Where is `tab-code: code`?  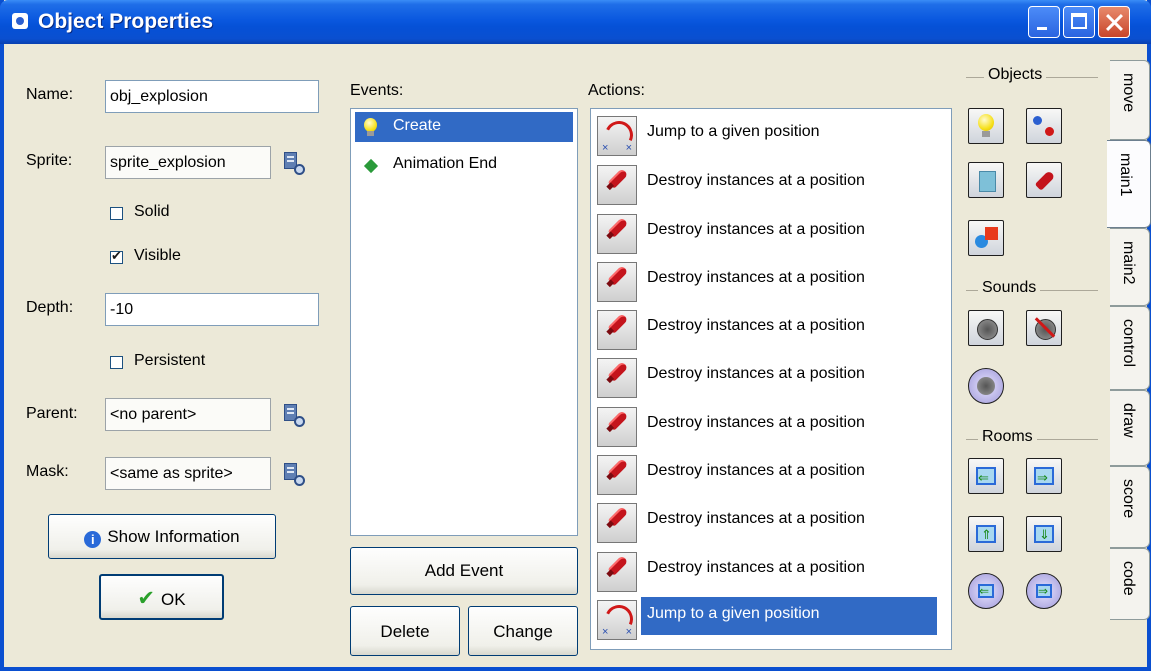
tab-code: code is located at coordinates (1130, 584).